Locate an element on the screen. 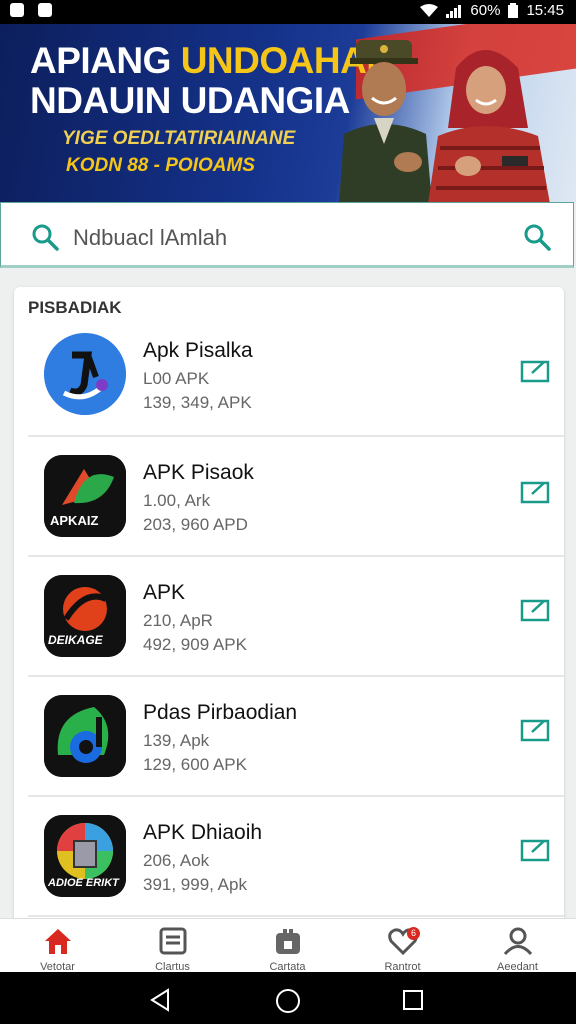 This screenshot has width=576, height=1024. app-size: 206, Aok is located at coordinates (176, 860).